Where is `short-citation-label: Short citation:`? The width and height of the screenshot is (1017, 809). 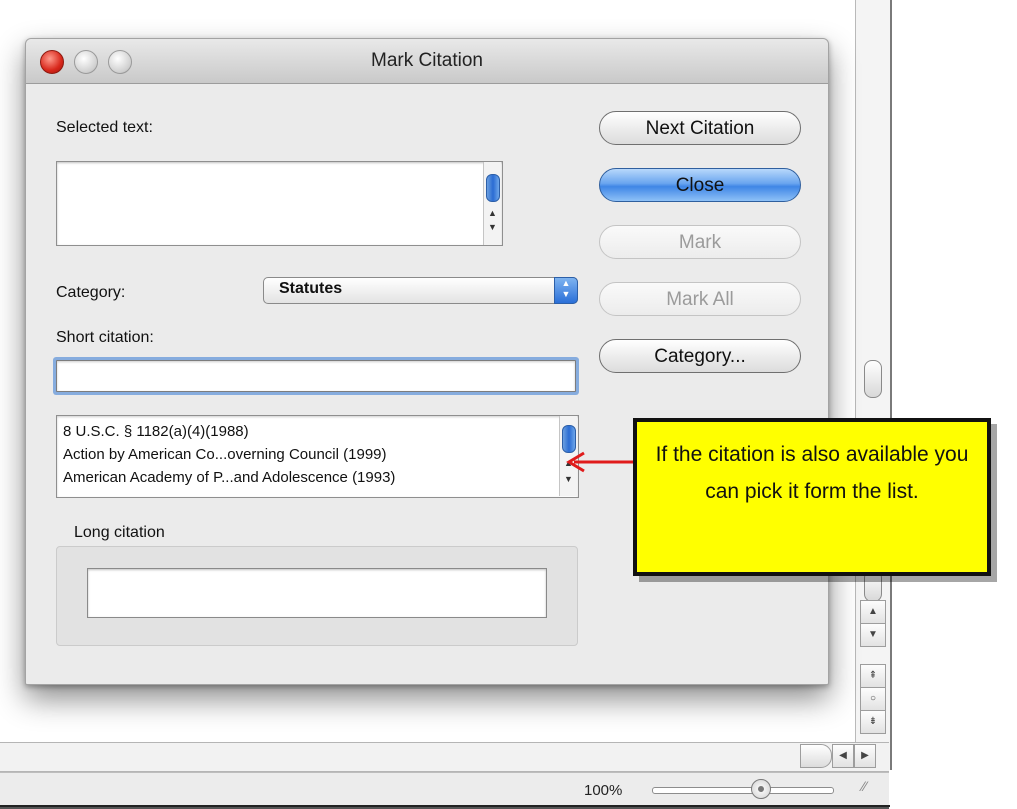
short-citation-label: Short citation: is located at coordinates (105, 337).